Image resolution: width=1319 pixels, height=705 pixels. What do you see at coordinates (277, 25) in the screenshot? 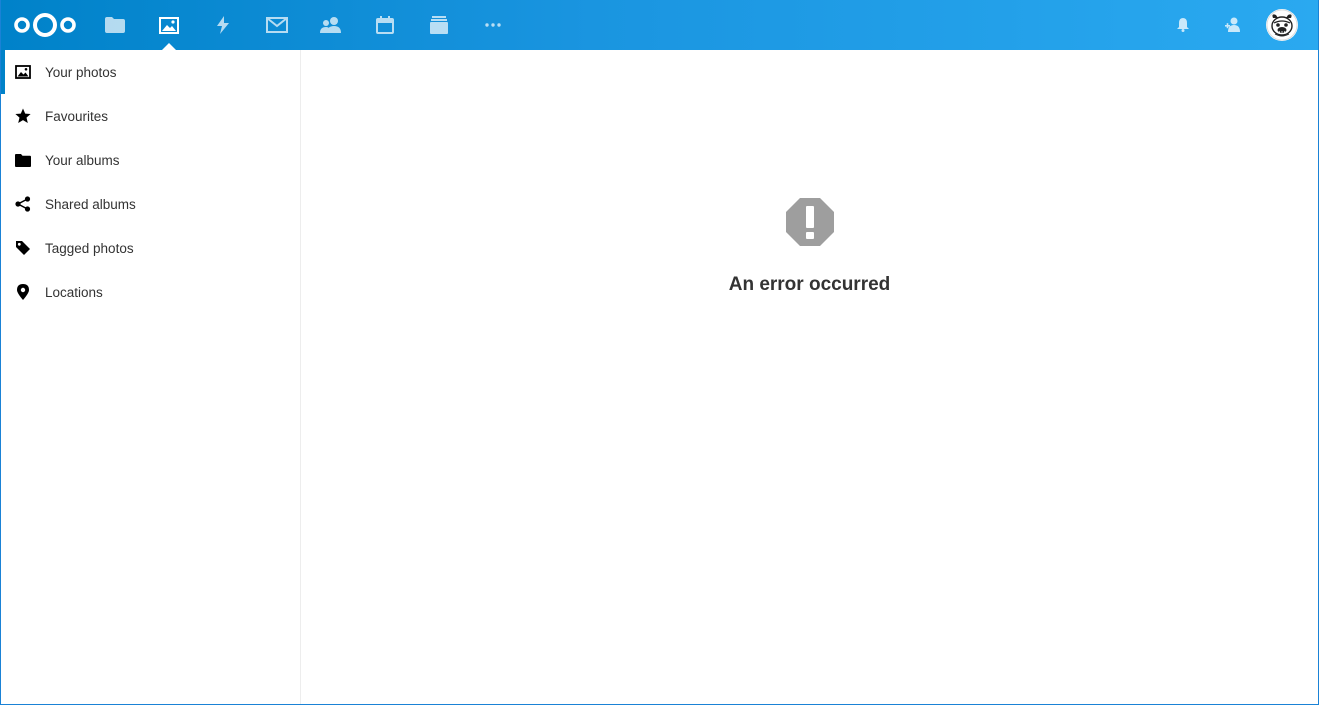
I see `app-mail-icon` at bounding box center [277, 25].